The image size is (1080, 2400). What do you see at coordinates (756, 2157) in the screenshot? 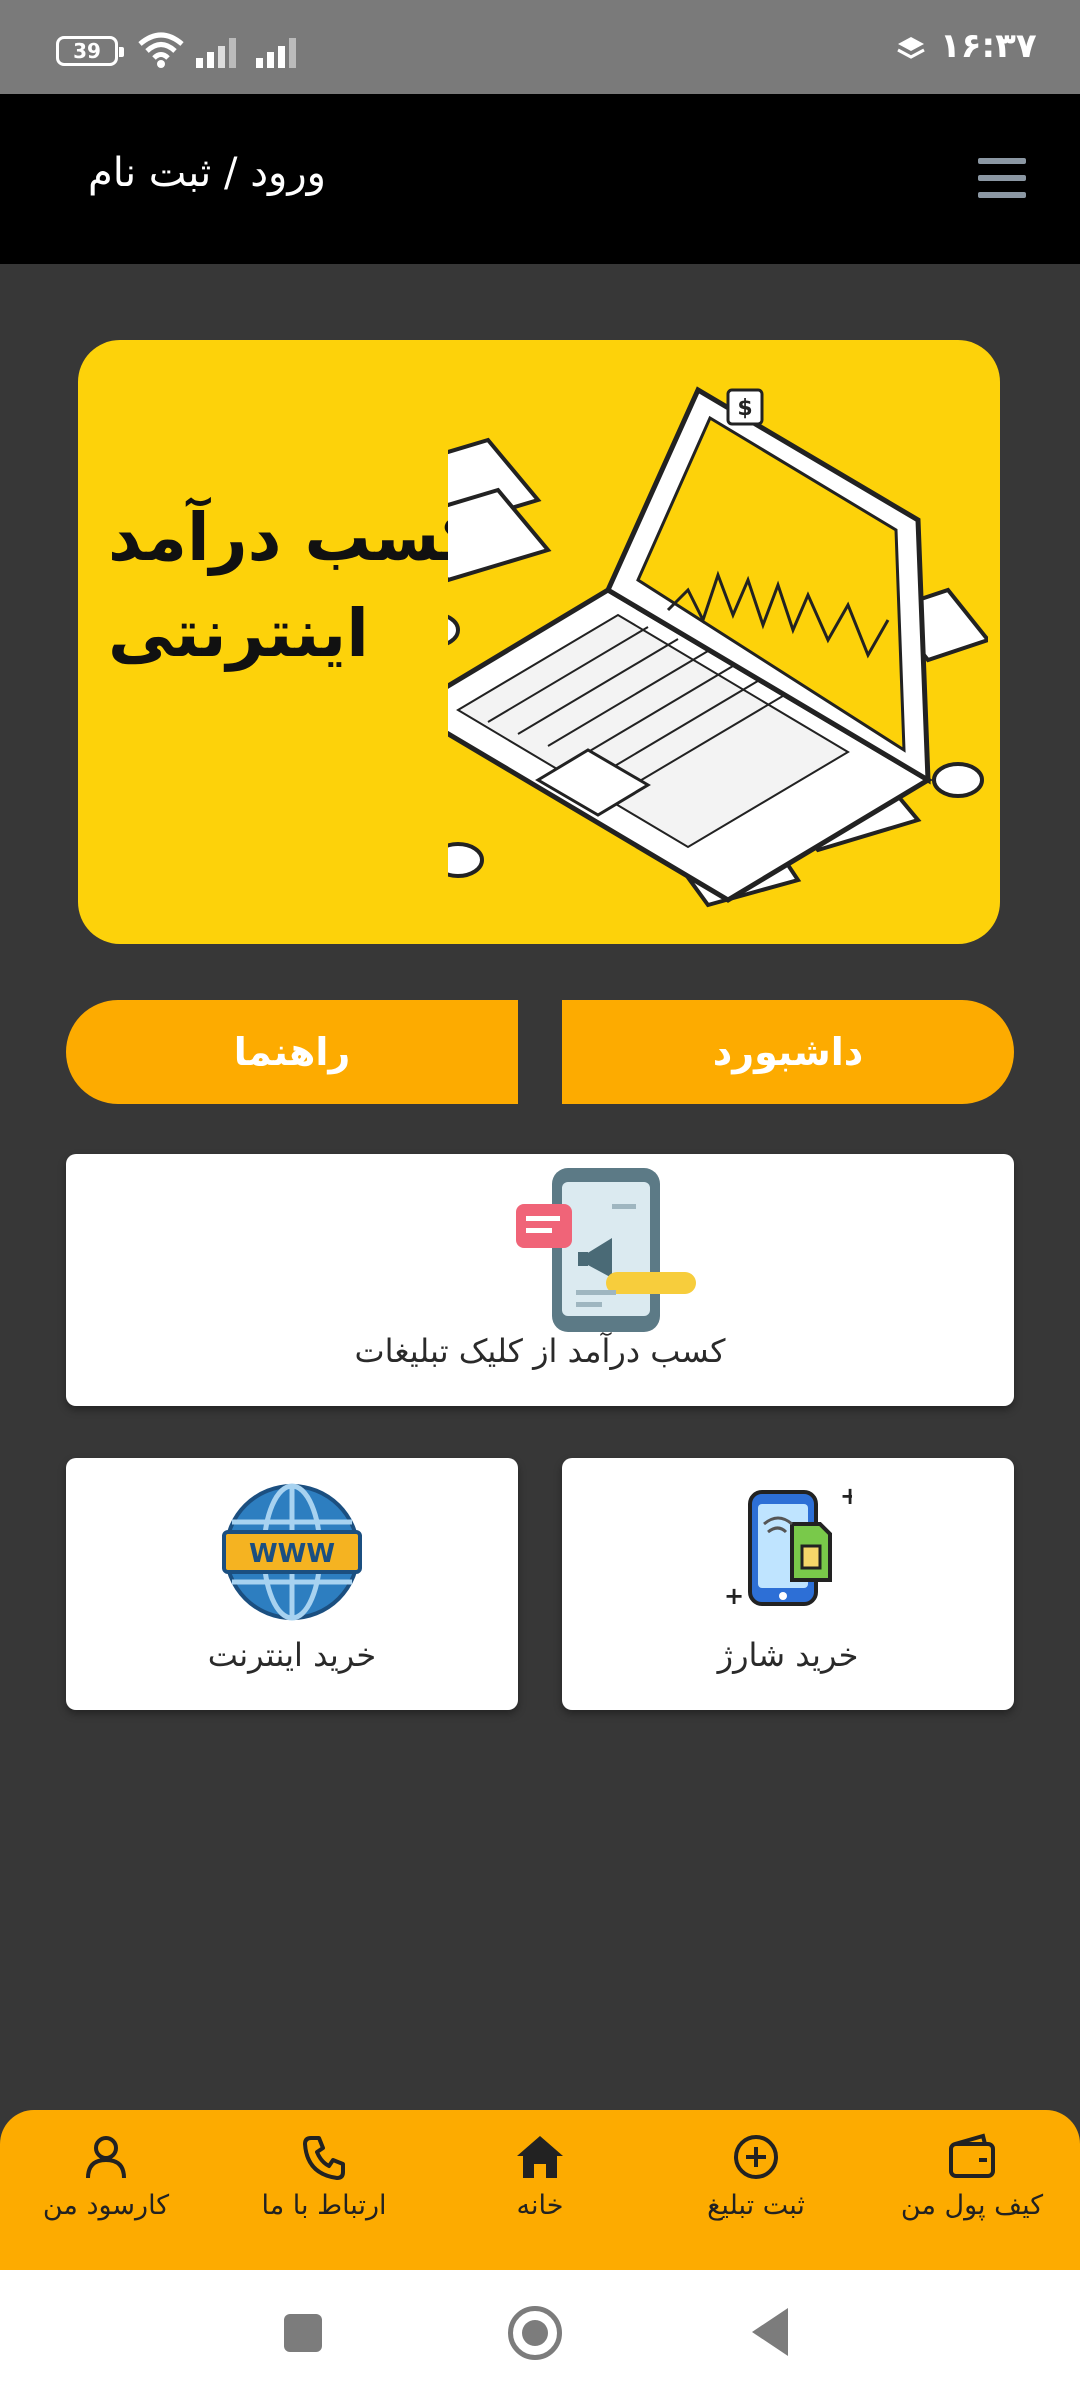
I see `plus-circle-icon` at bounding box center [756, 2157].